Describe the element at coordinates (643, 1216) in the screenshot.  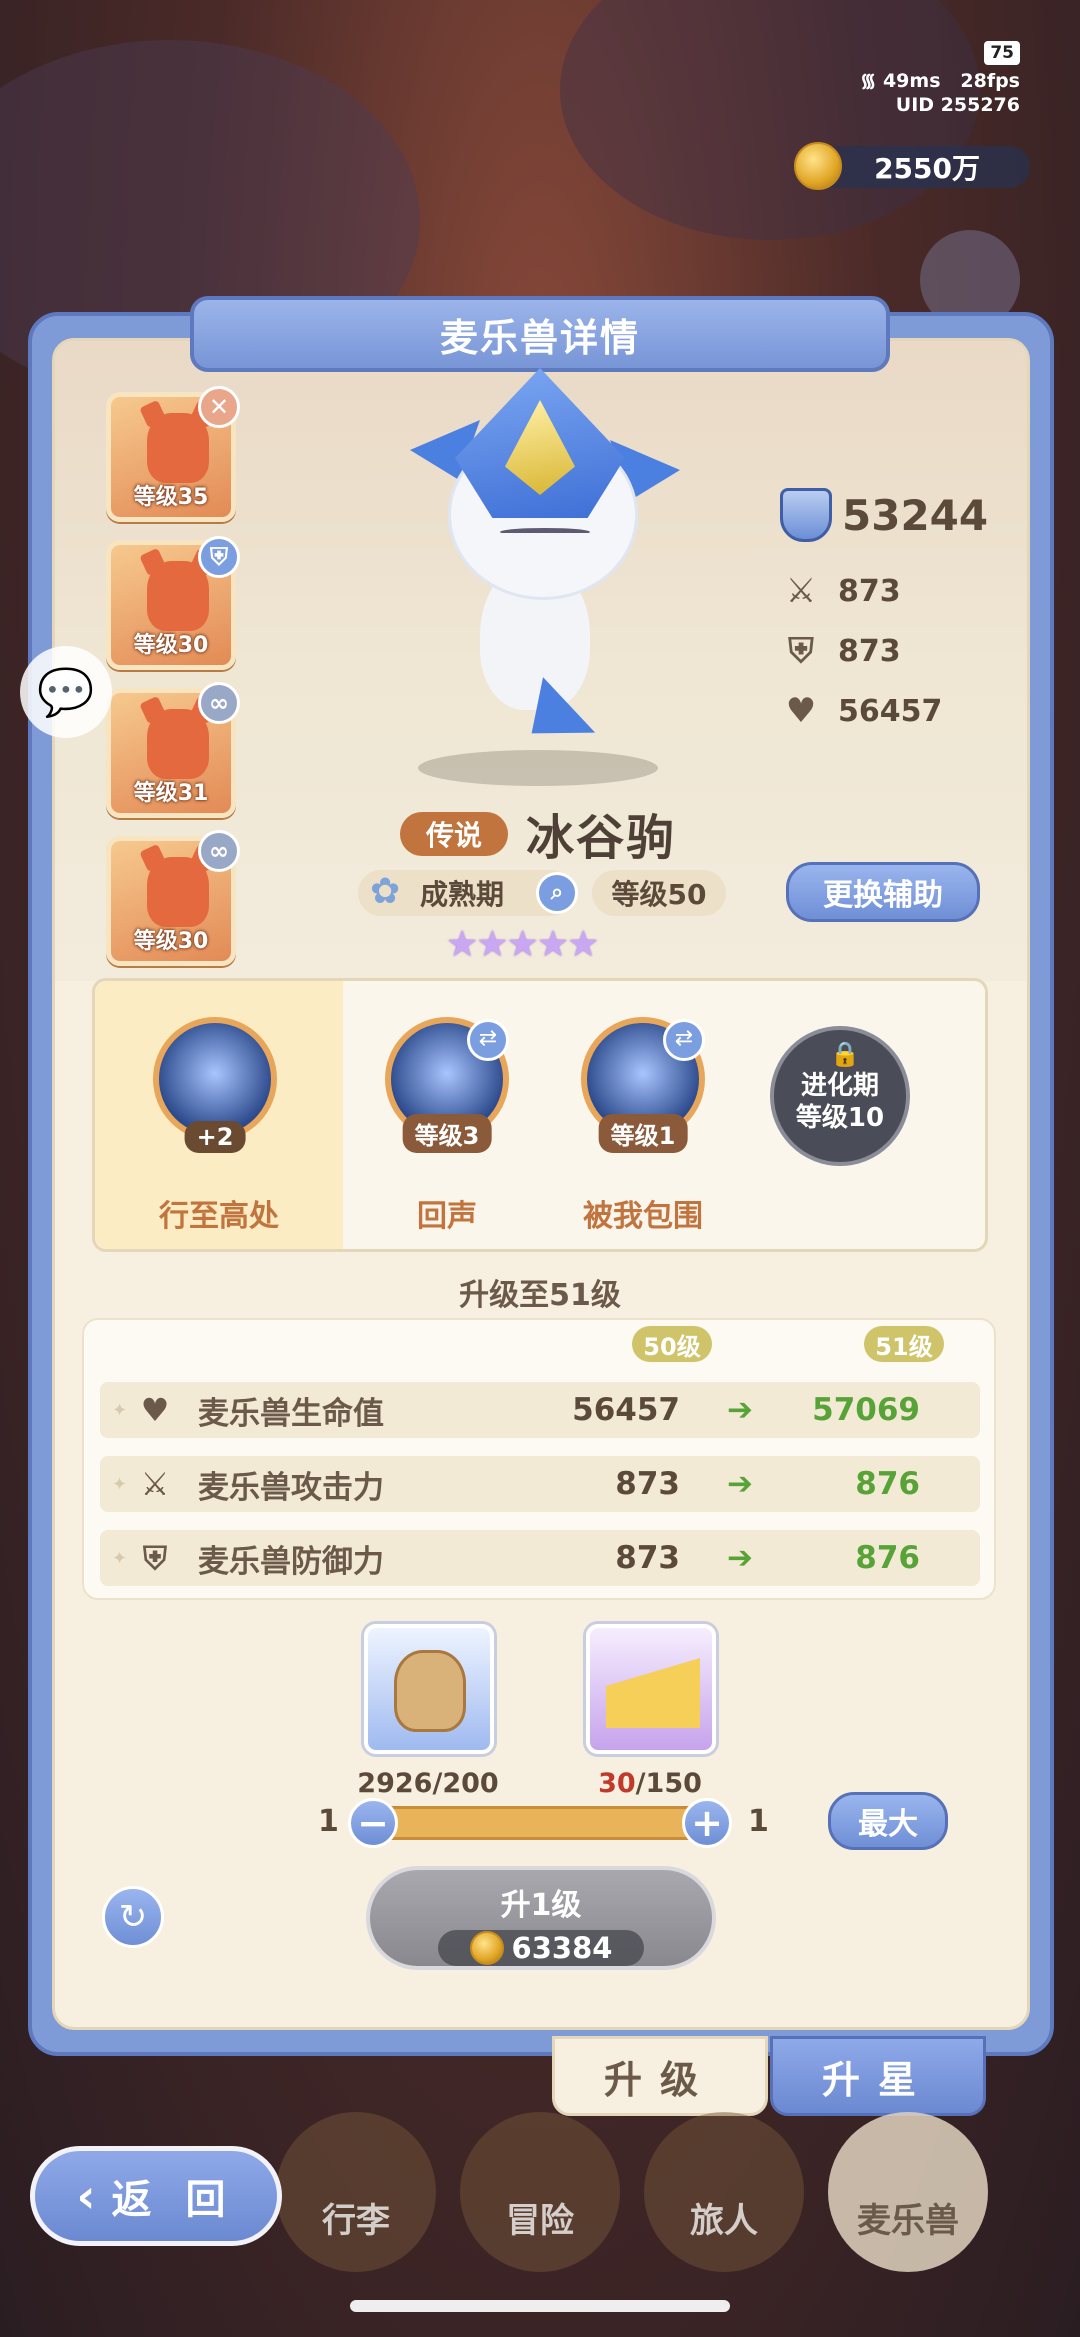
I see `skill-name-3: 被我包围` at that location.